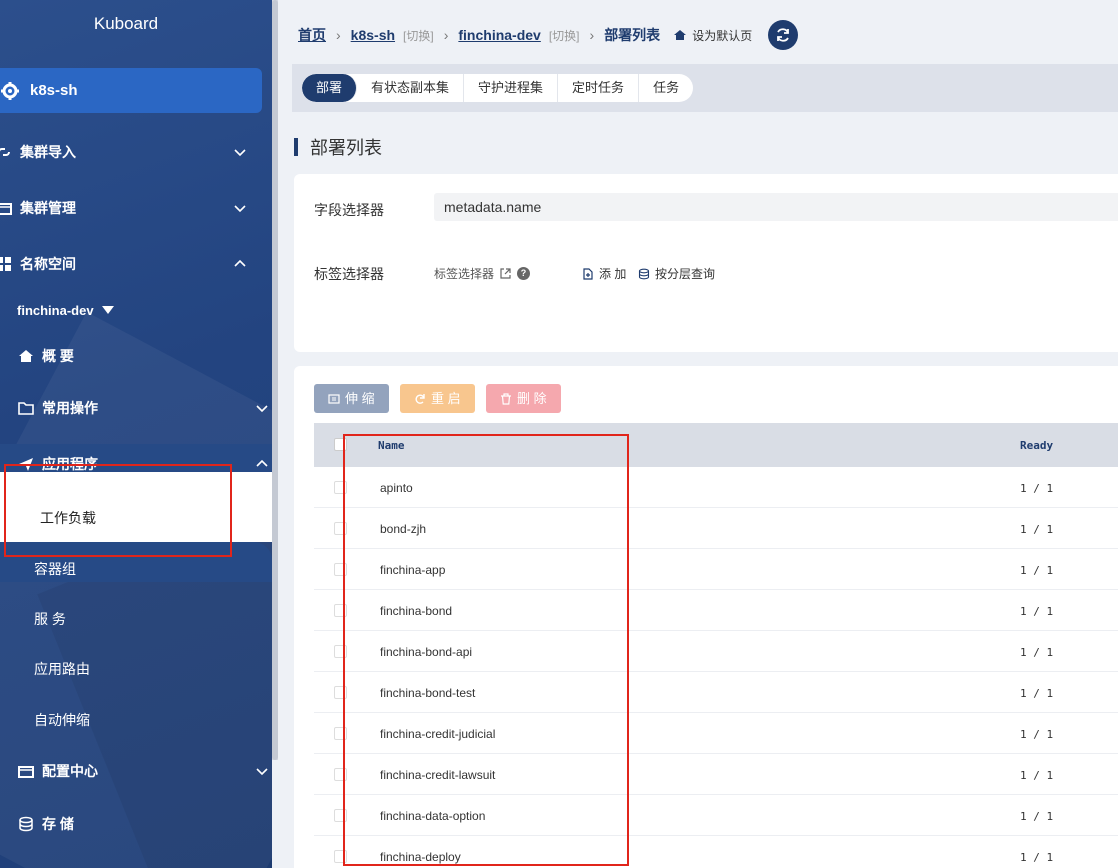 This screenshot has width=1118, height=868. What do you see at coordinates (716, 774) in the screenshot?
I see `table-row: finchina-credit-lawsuit 1 / 1` at bounding box center [716, 774].